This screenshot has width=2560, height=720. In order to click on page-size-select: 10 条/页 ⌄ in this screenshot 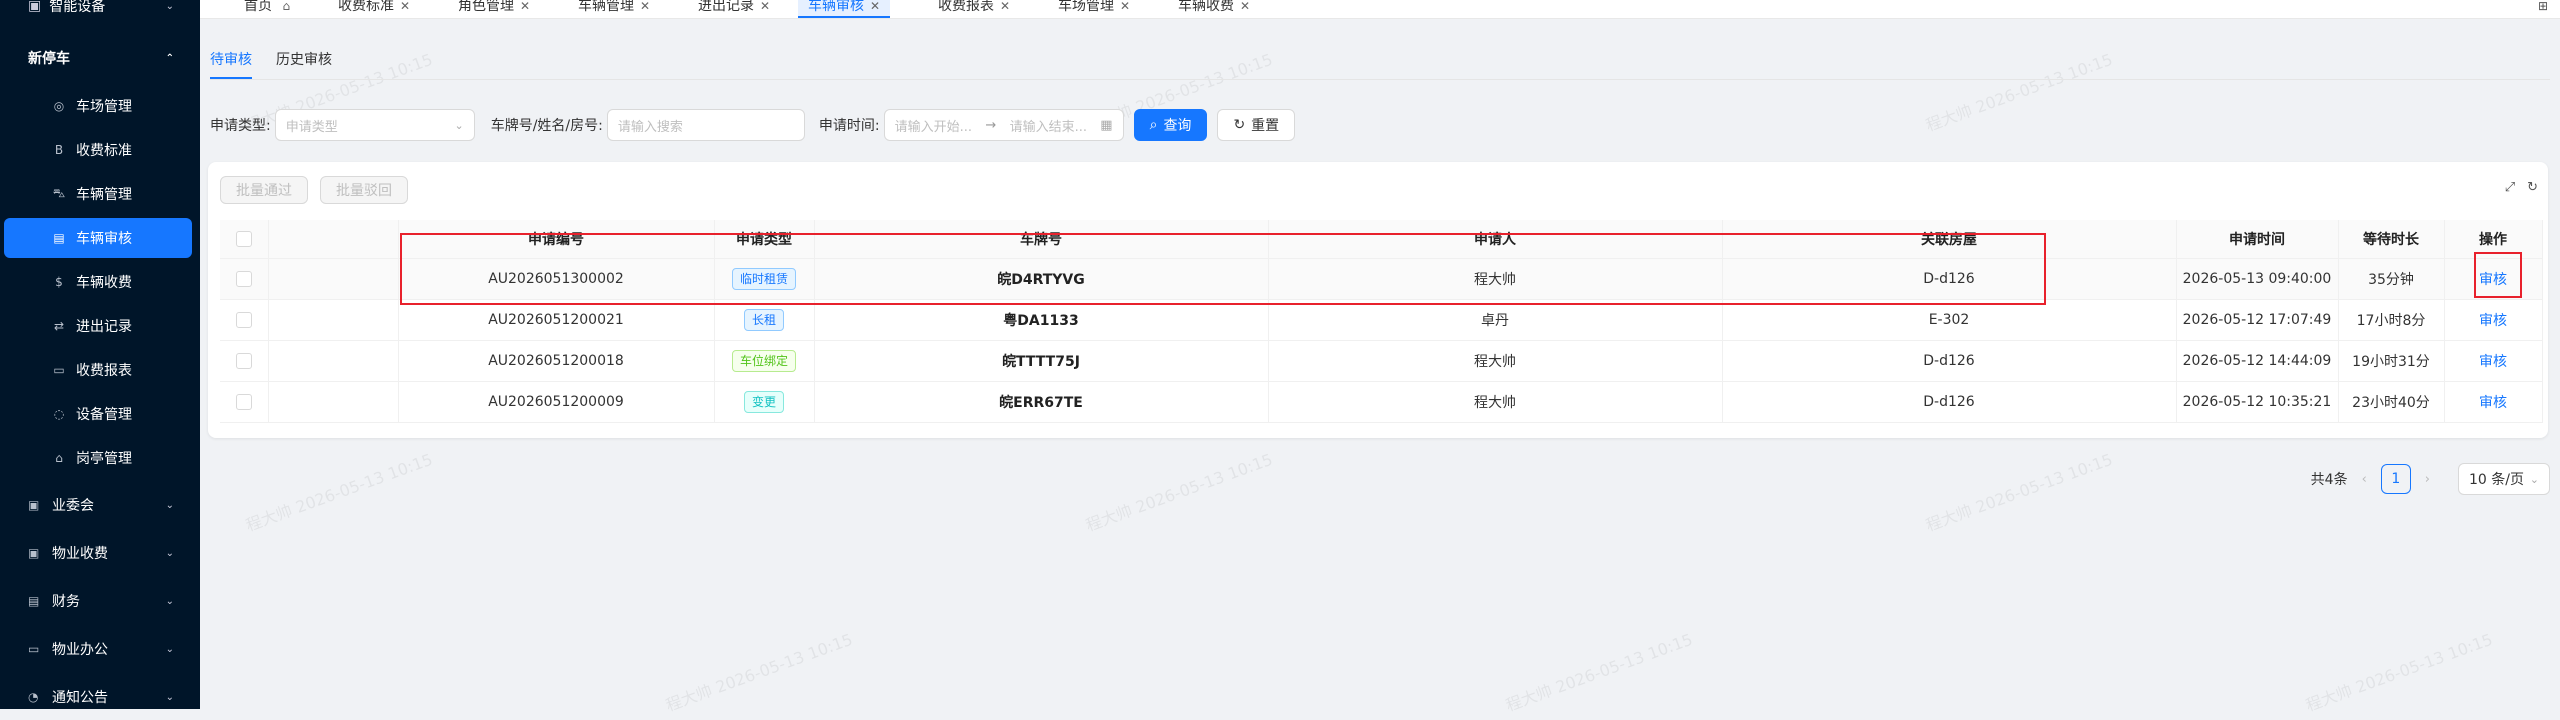, I will do `click(2504, 479)`.